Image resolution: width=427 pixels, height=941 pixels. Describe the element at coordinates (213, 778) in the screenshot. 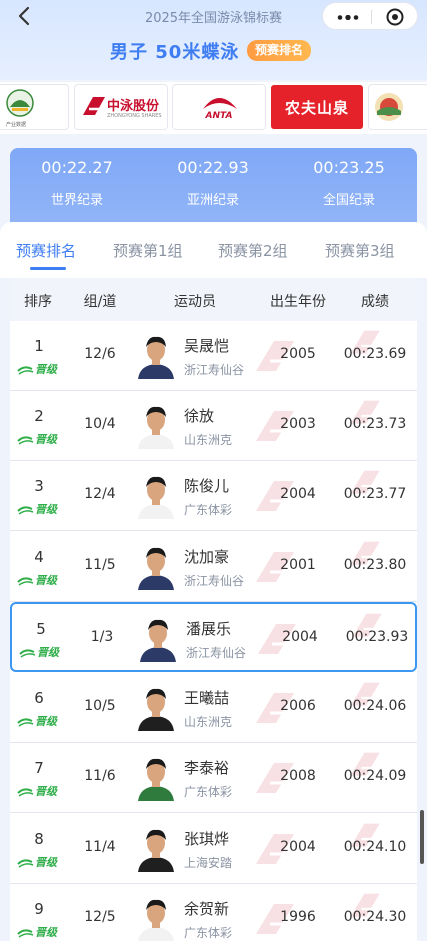

I see `table-row: 7 晋级 11/6 李泰裕广东体彩 2008 00:24.09` at that location.